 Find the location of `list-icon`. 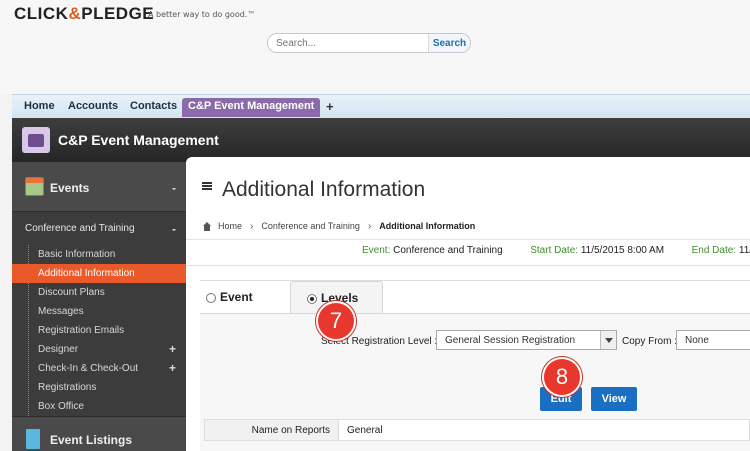

list-icon is located at coordinates (207, 186).